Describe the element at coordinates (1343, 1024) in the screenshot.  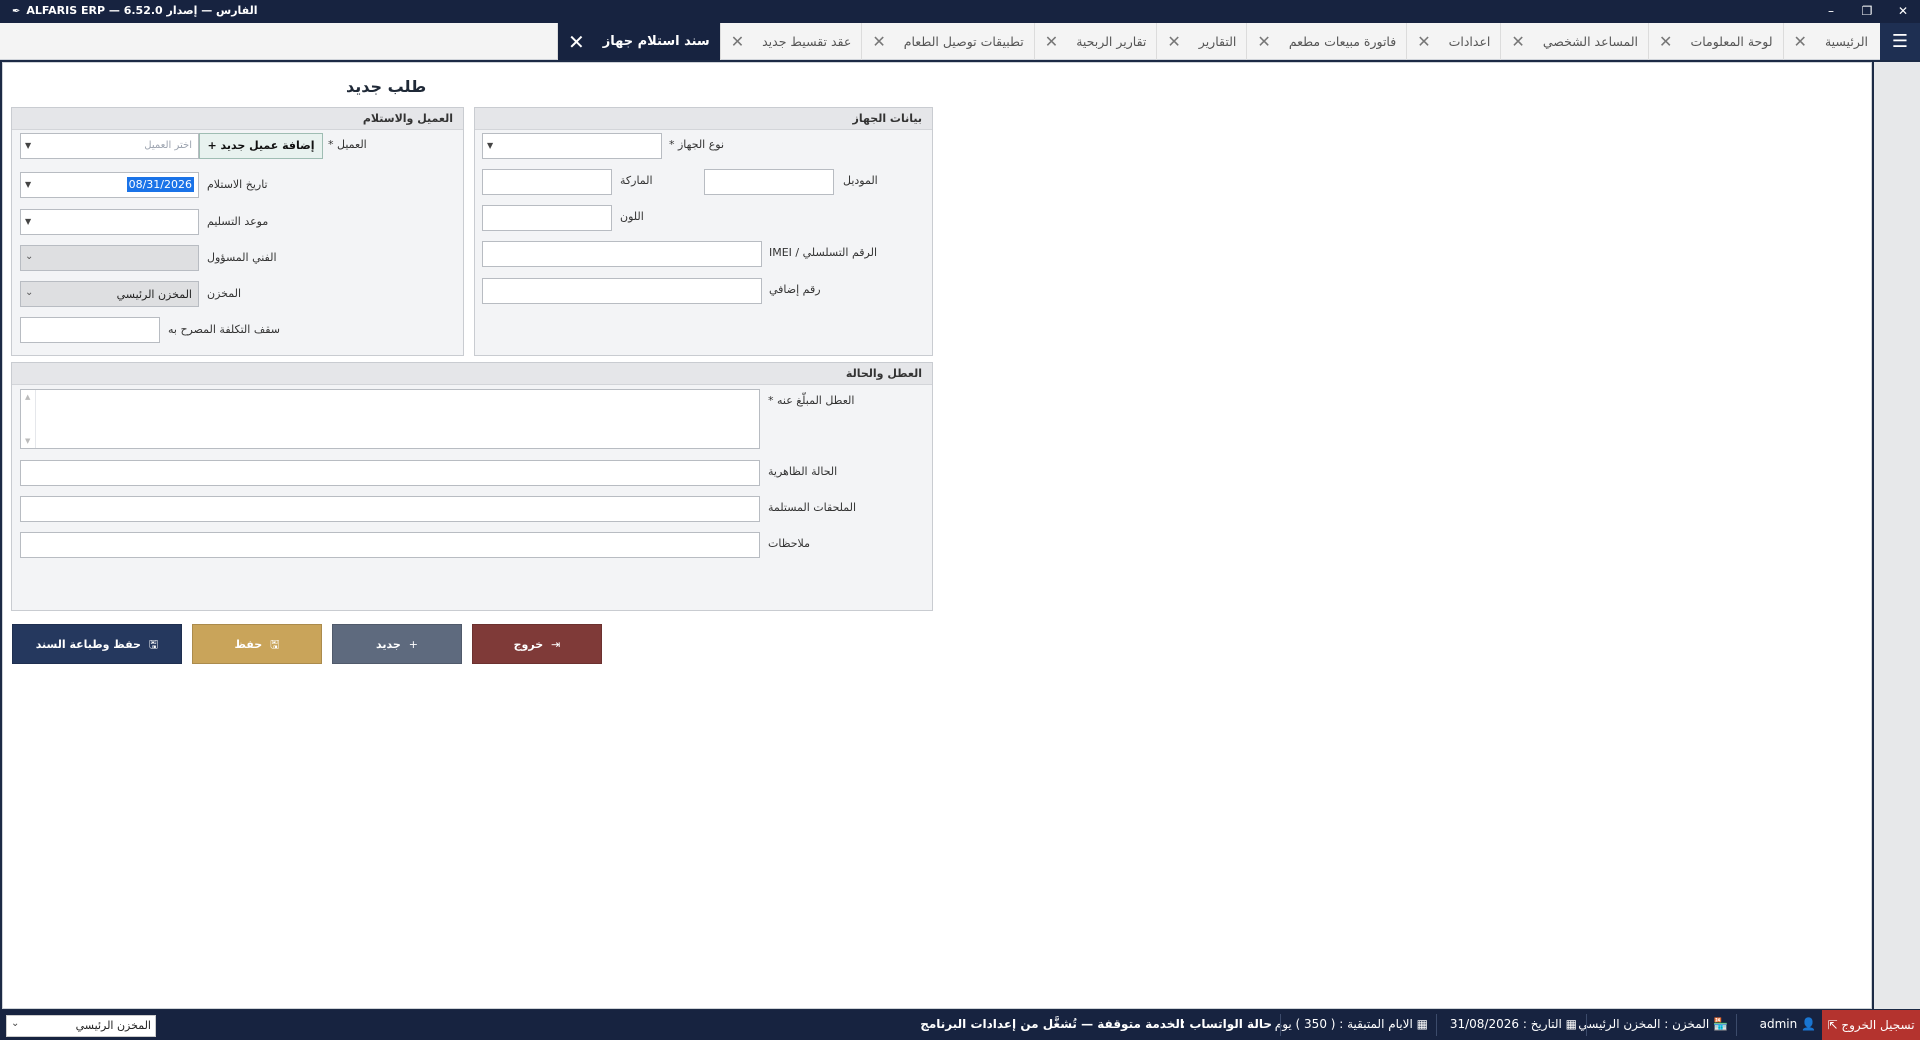
I see `remaining-days-text: الايام المتبقية : ( 350 ) يوم` at that location.